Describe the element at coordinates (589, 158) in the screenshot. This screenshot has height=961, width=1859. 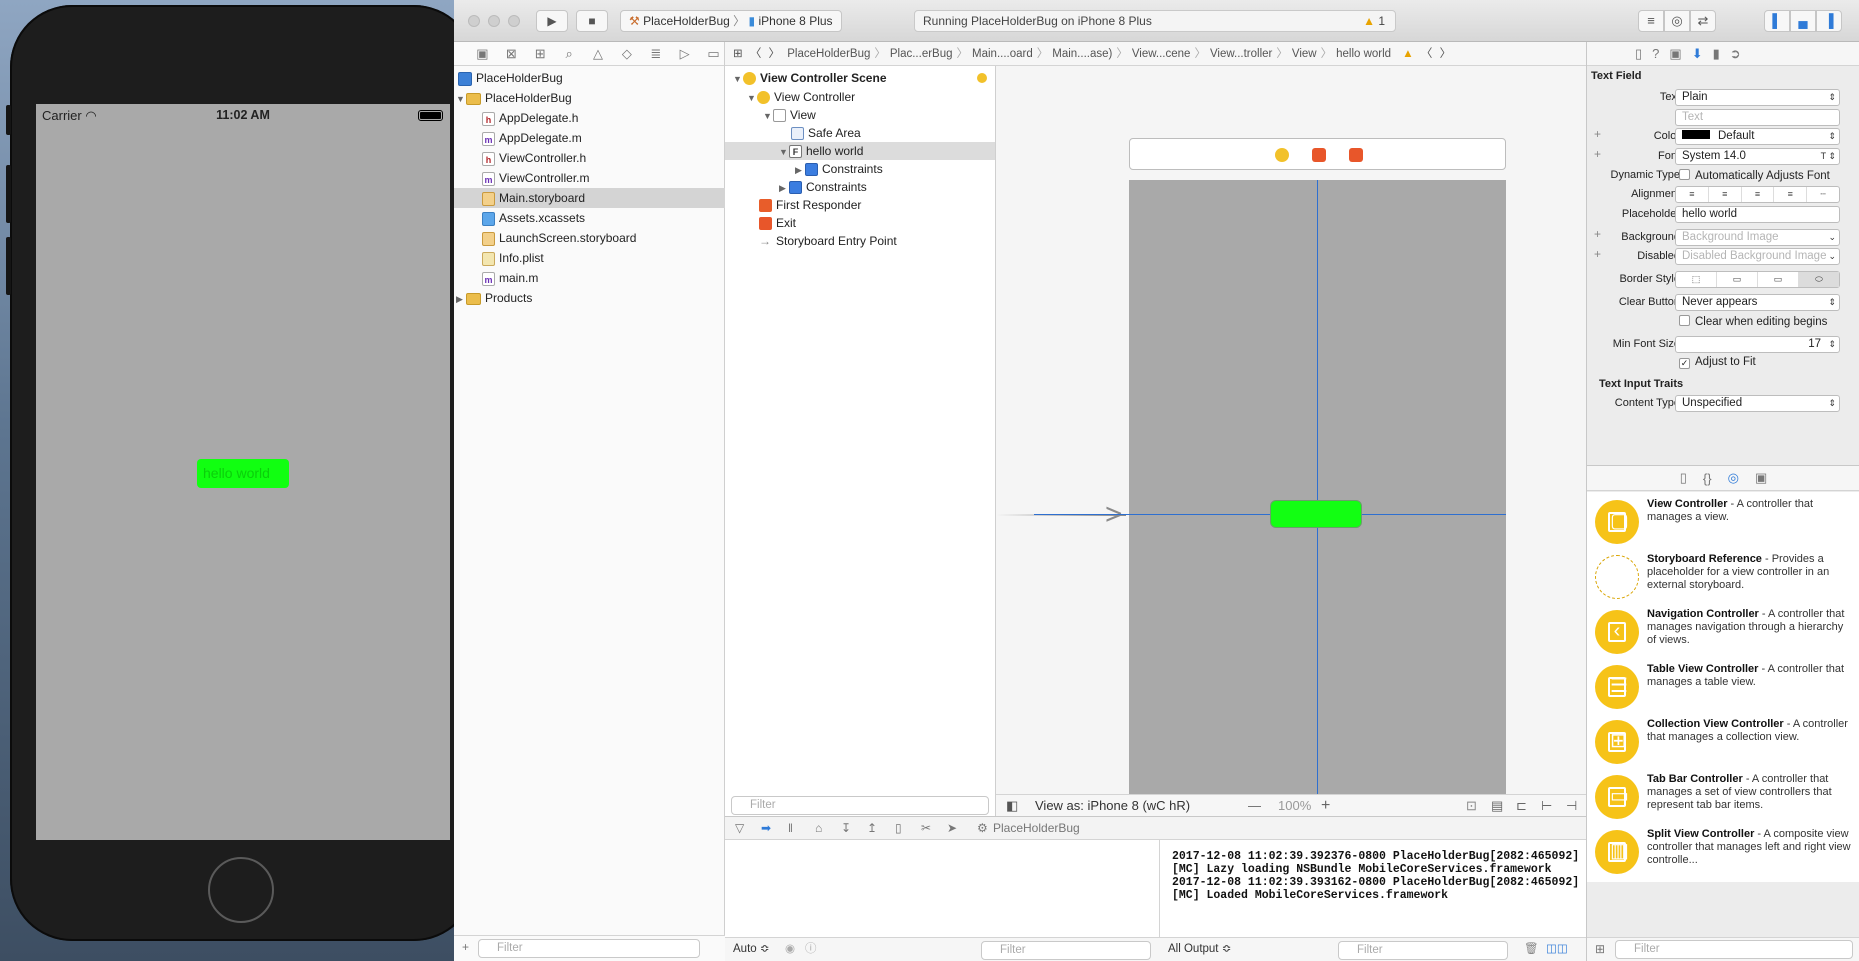
I see `file-row: h ViewController.h` at that location.